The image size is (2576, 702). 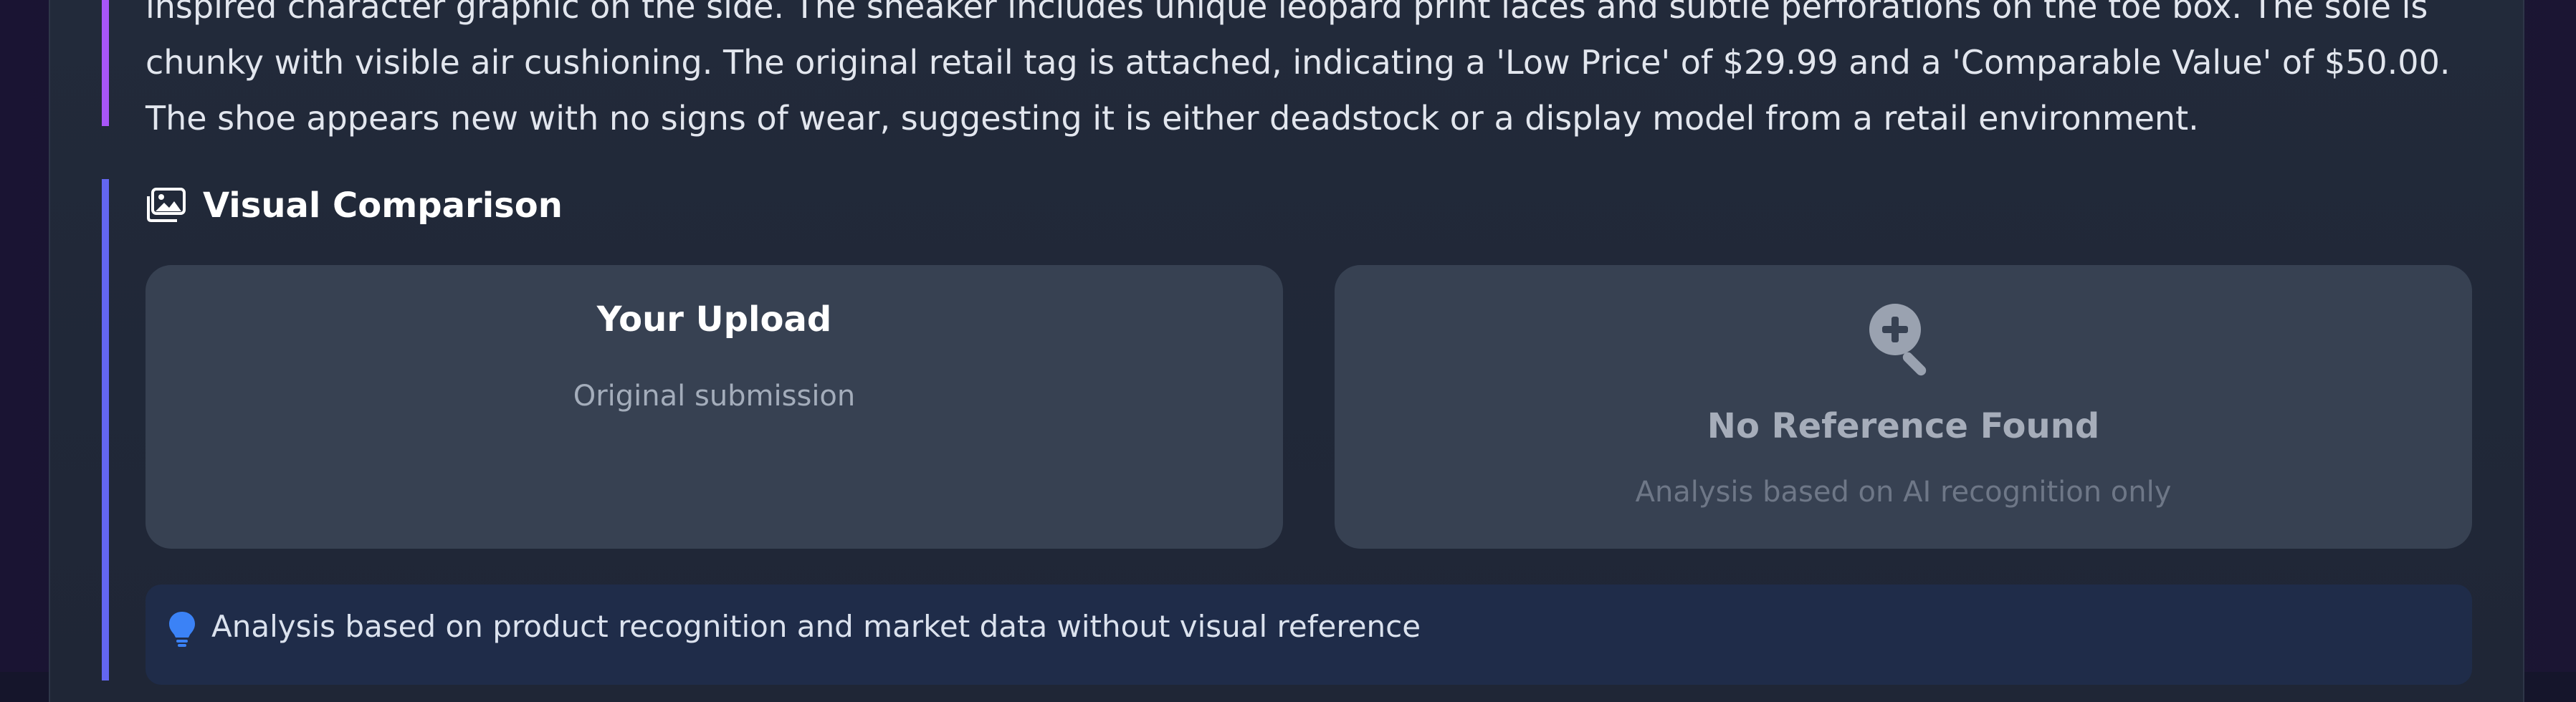 What do you see at coordinates (1904, 339) in the screenshot?
I see `search-plus-icon` at bounding box center [1904, 339].